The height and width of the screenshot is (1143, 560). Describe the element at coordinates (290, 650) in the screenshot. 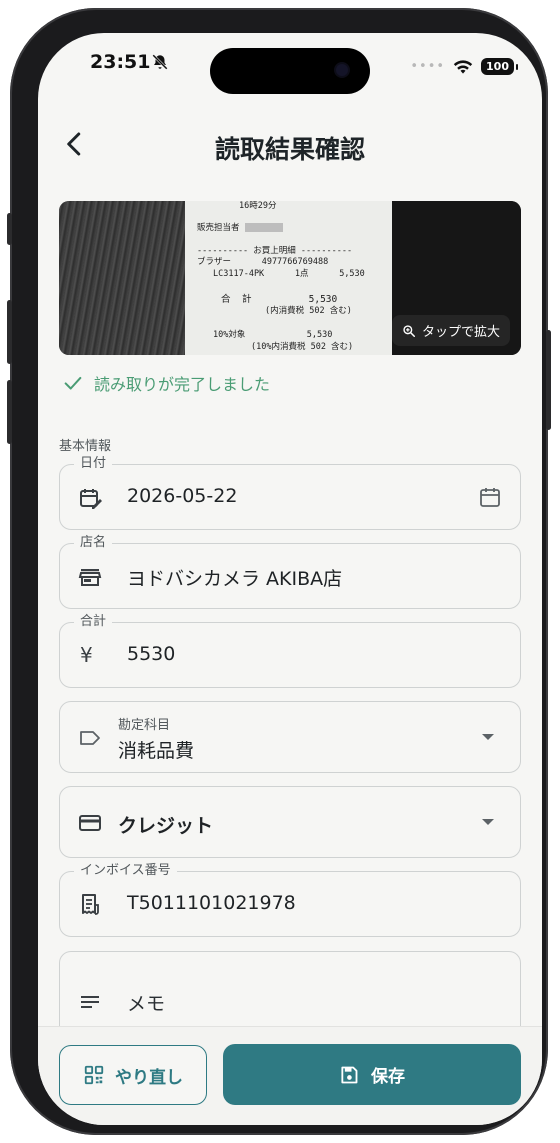

I see `total-field: 合計 ¥ 5530` at that location.